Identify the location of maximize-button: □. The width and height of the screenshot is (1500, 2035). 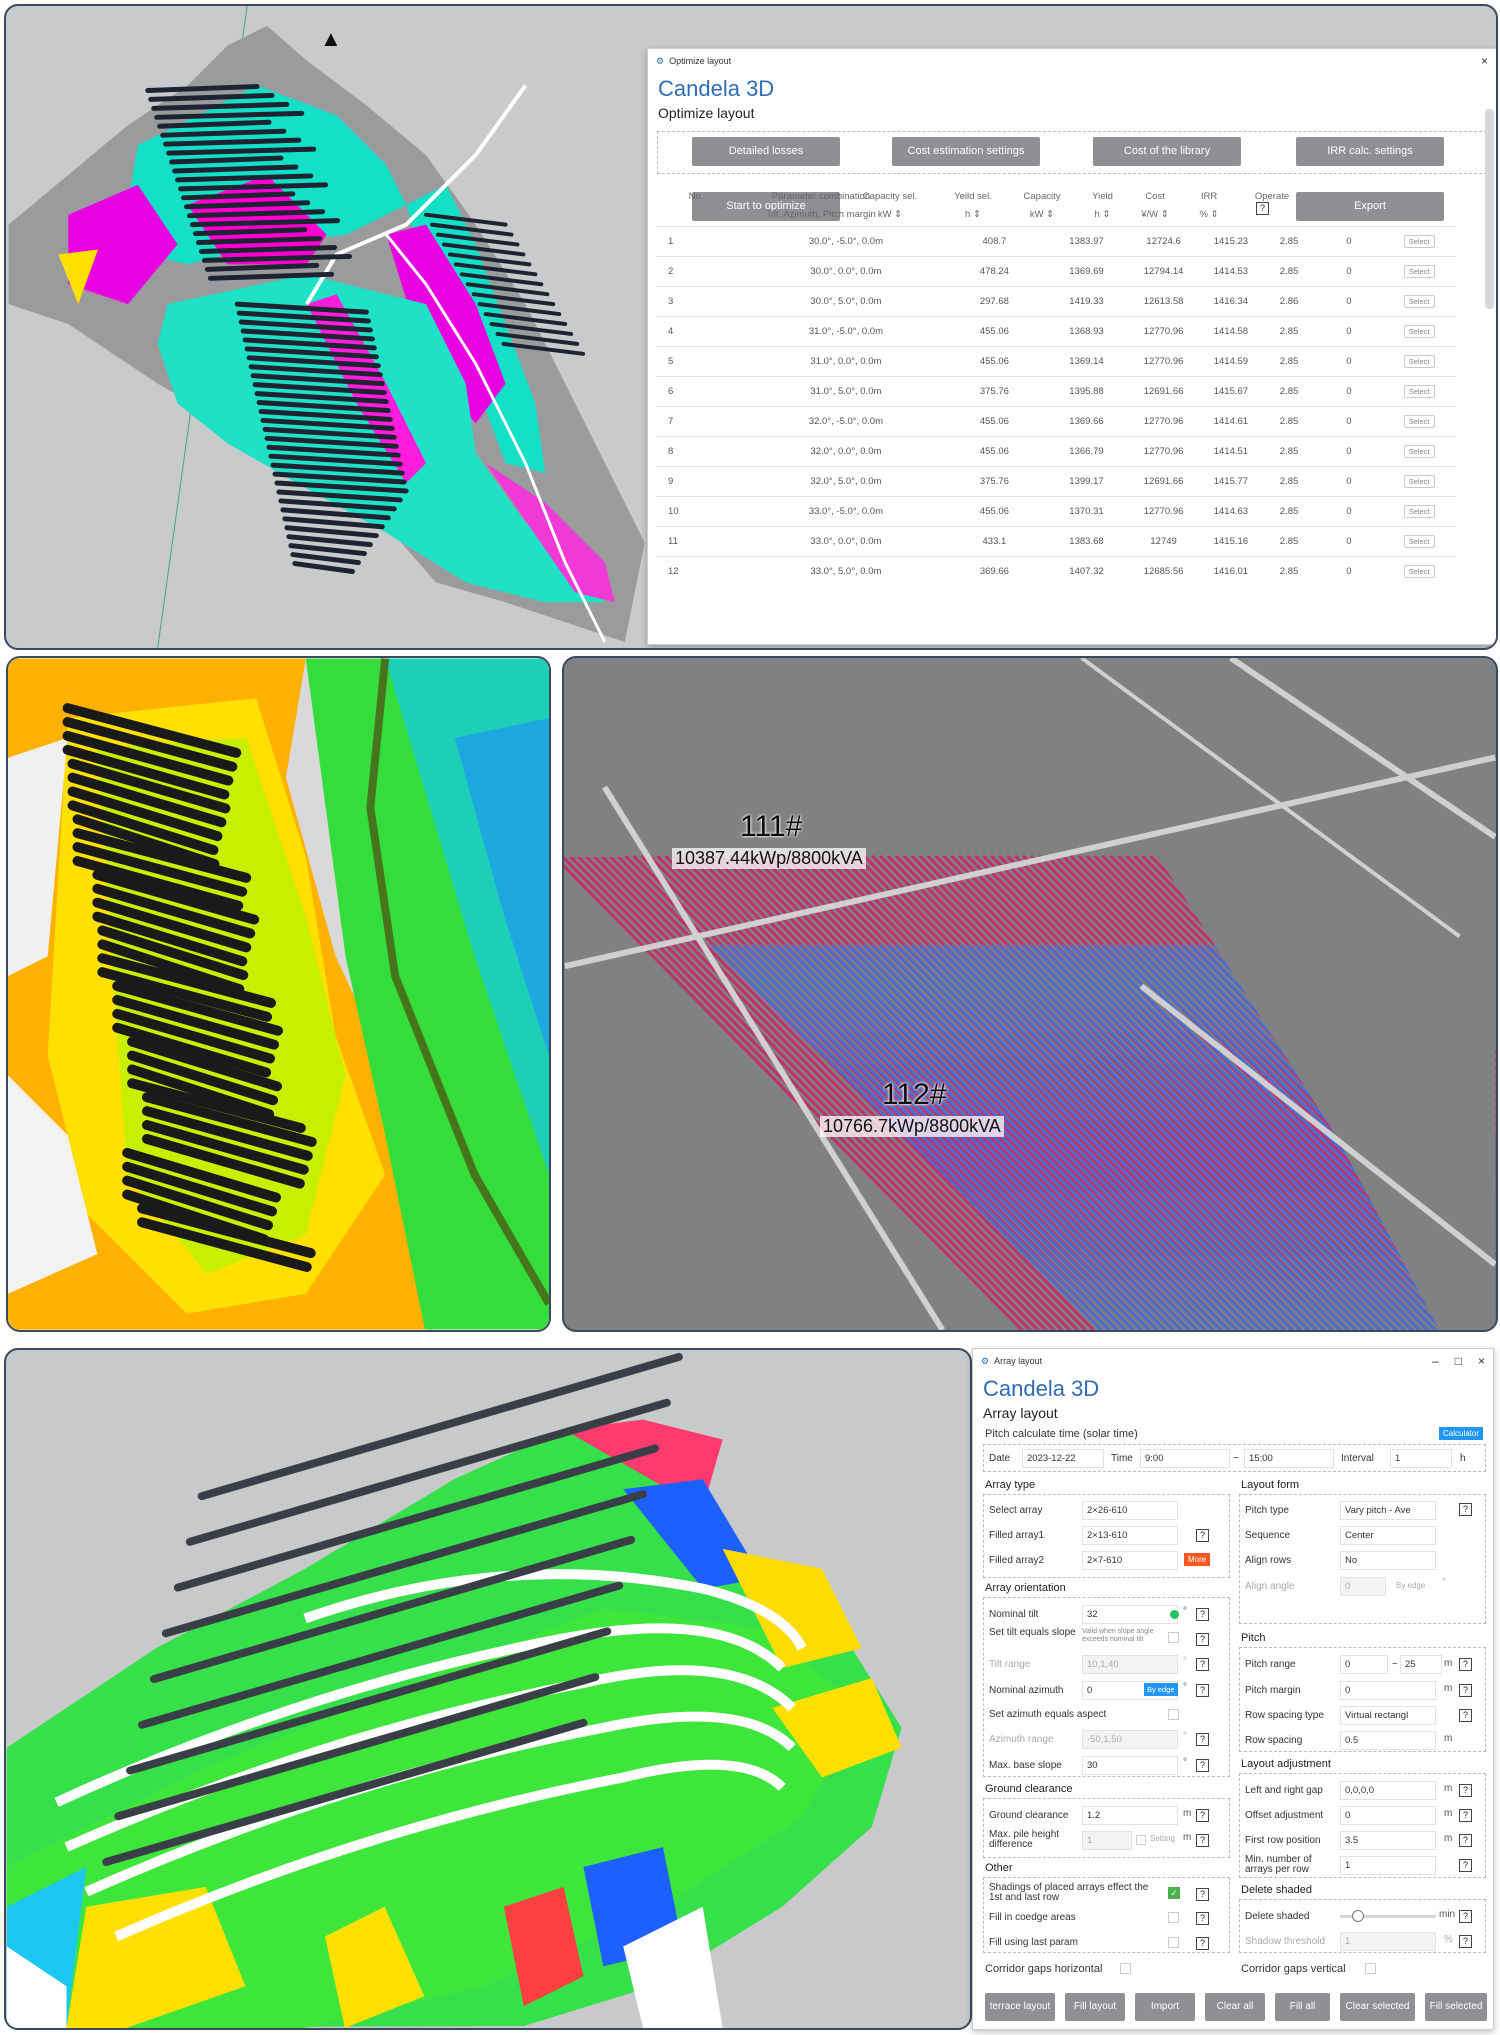
(1458, 1361).